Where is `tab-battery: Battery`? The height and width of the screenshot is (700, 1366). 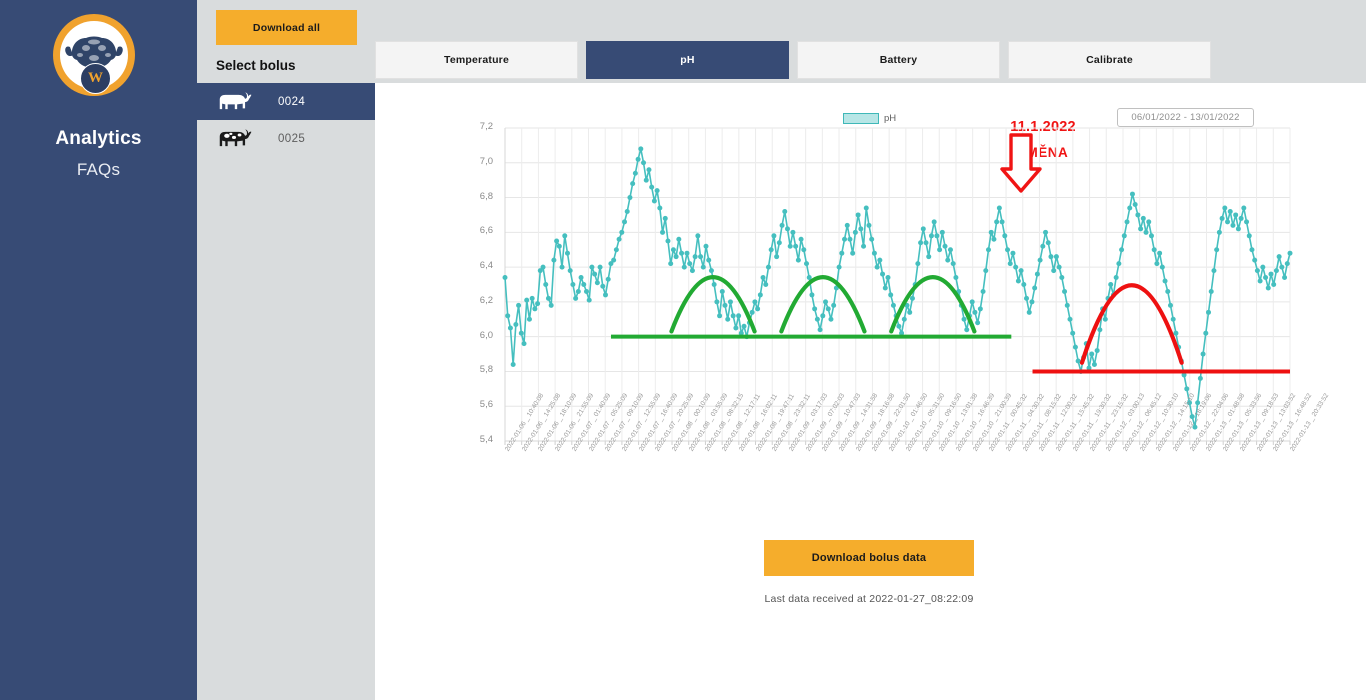
tab-battery: Battery is located at coordinates (898, 60).